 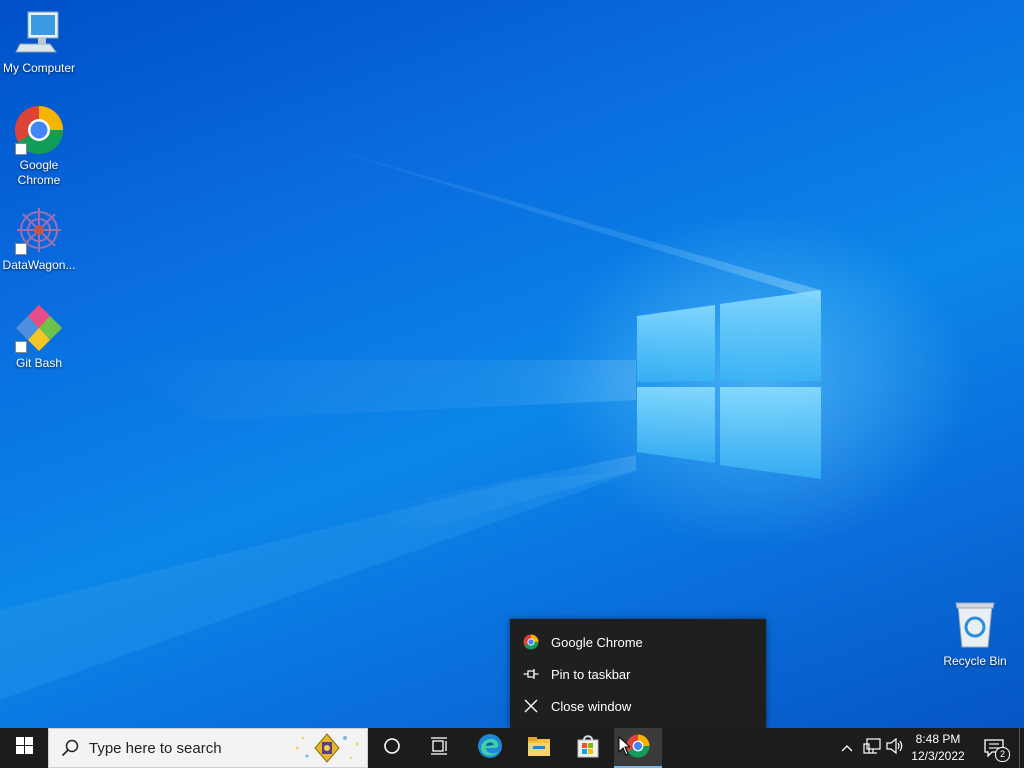 What do you see at coordinates (39, 328) in the screenshot?
I see `git-bash-icon` at bounding box center [39, 328].